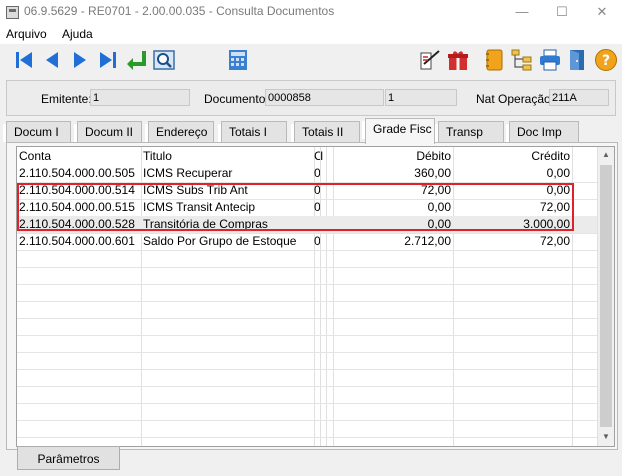  I want to click on cell-conta: 2.110.504.000.00.601, so click(77, 241).